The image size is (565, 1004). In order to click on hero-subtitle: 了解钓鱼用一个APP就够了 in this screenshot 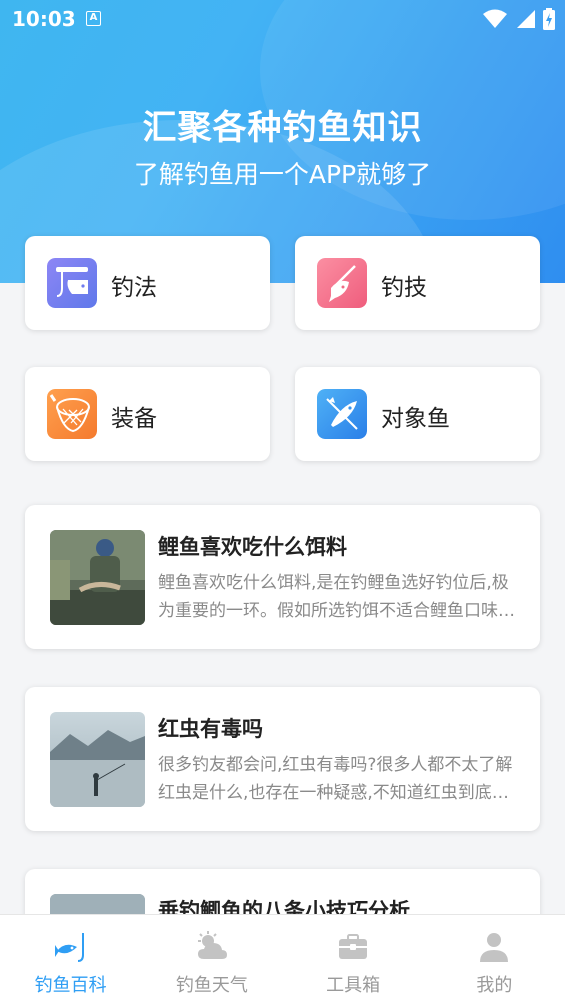, I will do `click(282, 174)`.